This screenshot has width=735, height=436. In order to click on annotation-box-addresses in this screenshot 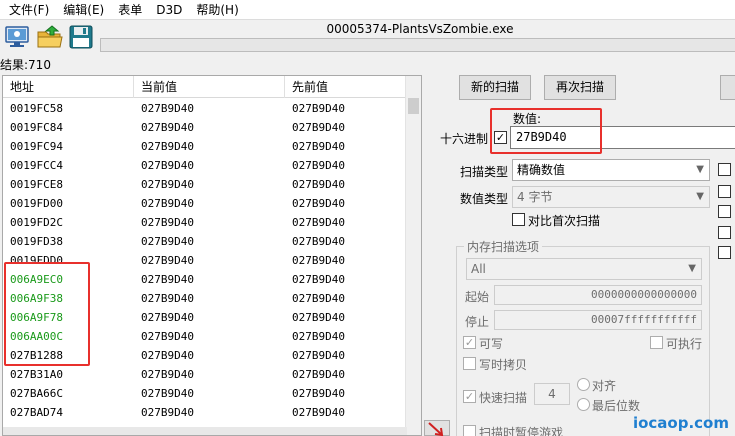, I will do `click(47, 314)`.